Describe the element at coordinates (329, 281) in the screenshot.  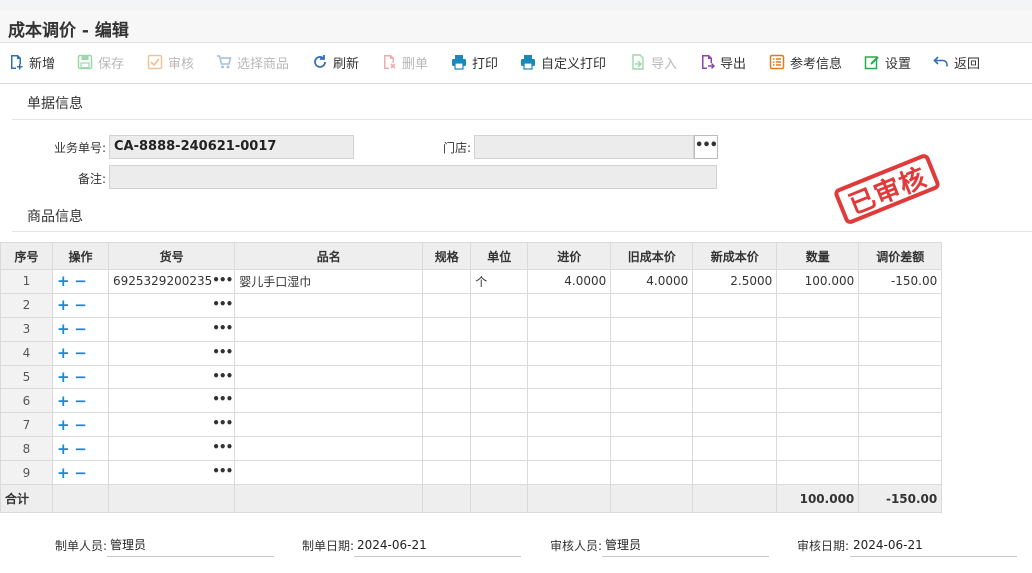
I see `row-name: 婴儿手口湿巾` at that location.